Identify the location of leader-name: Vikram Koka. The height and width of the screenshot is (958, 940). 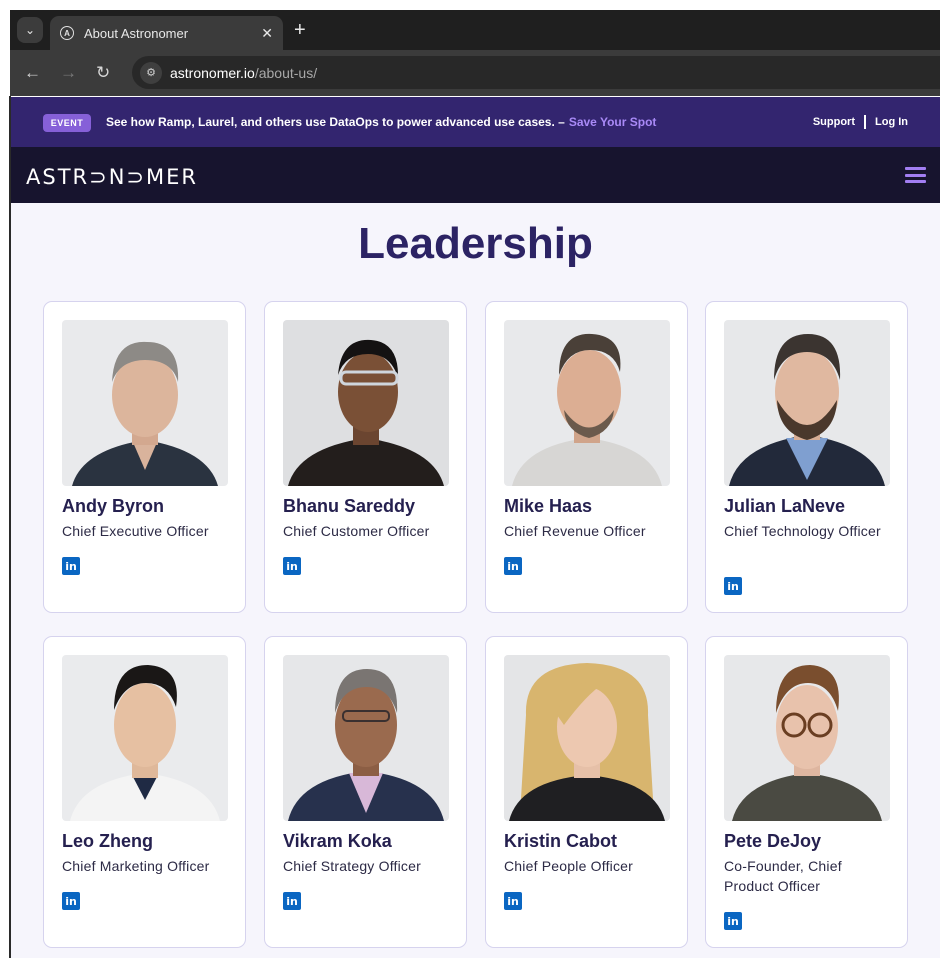
(337, 841).